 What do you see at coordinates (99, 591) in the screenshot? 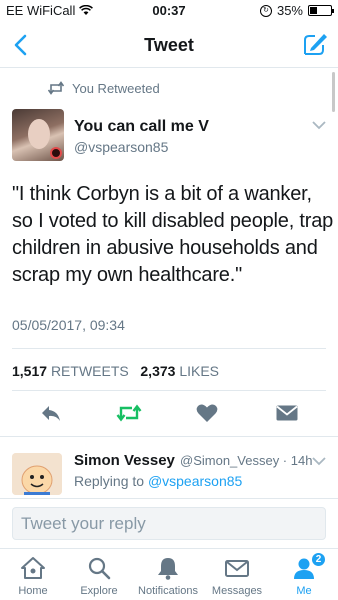
I see `tab-explore-label: Explore` at bounding box center [99, 591].